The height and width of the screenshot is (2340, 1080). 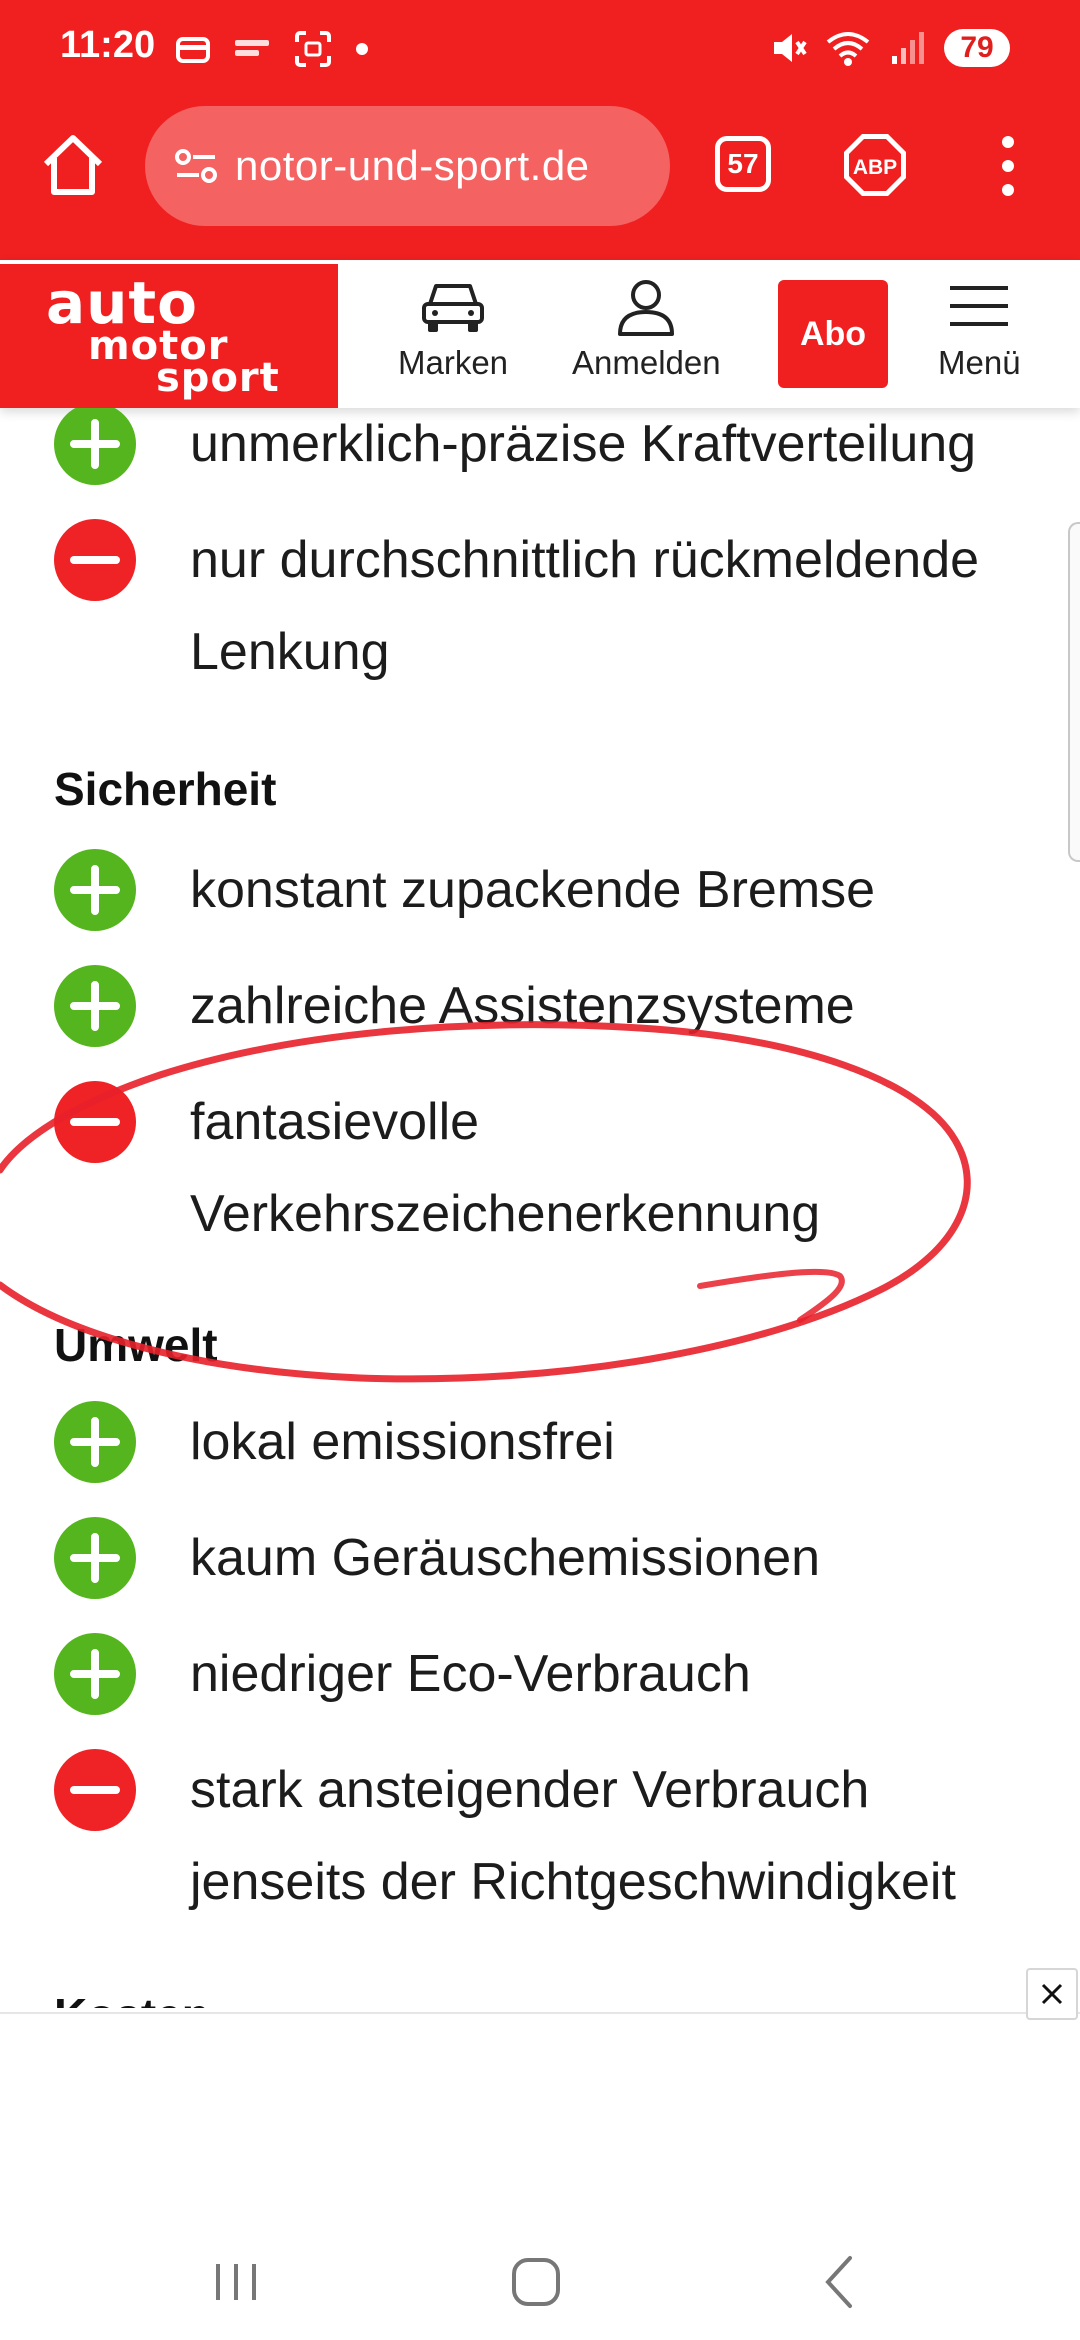 I want to click on status-right-icons: 79, so click(x=889, y=48).